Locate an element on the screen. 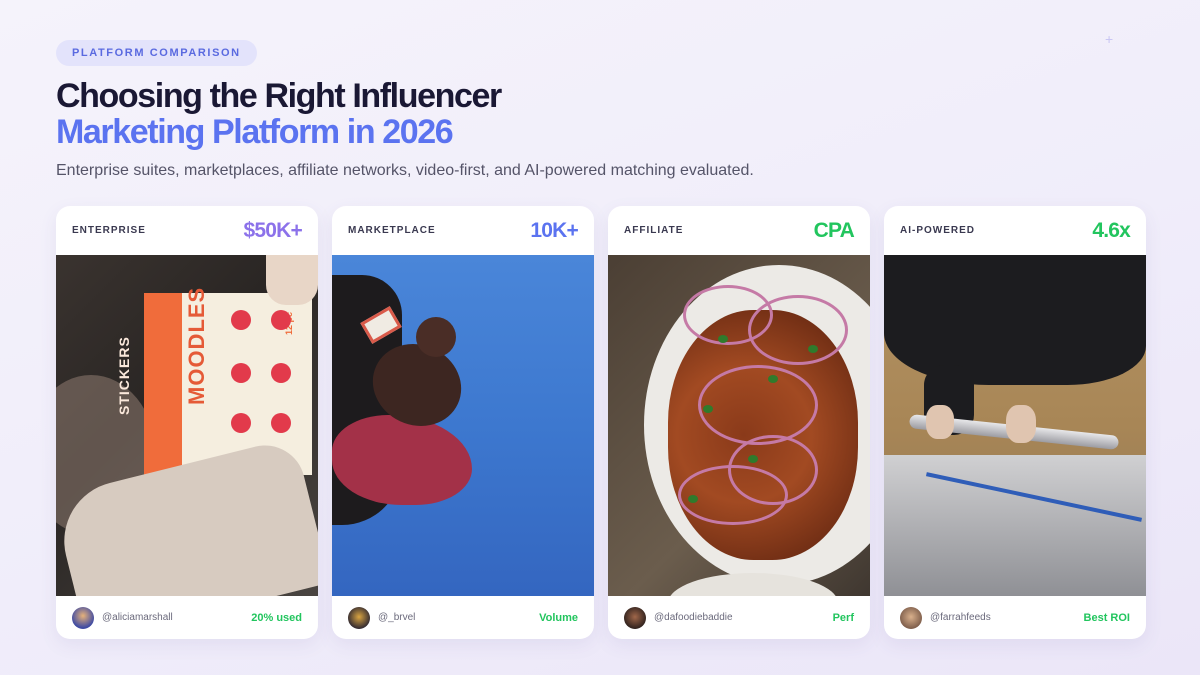 The width and height of the screenshot is (1200, 675). card-header: ENTERPRISE $50K+ is located at coordinates (187, 230).